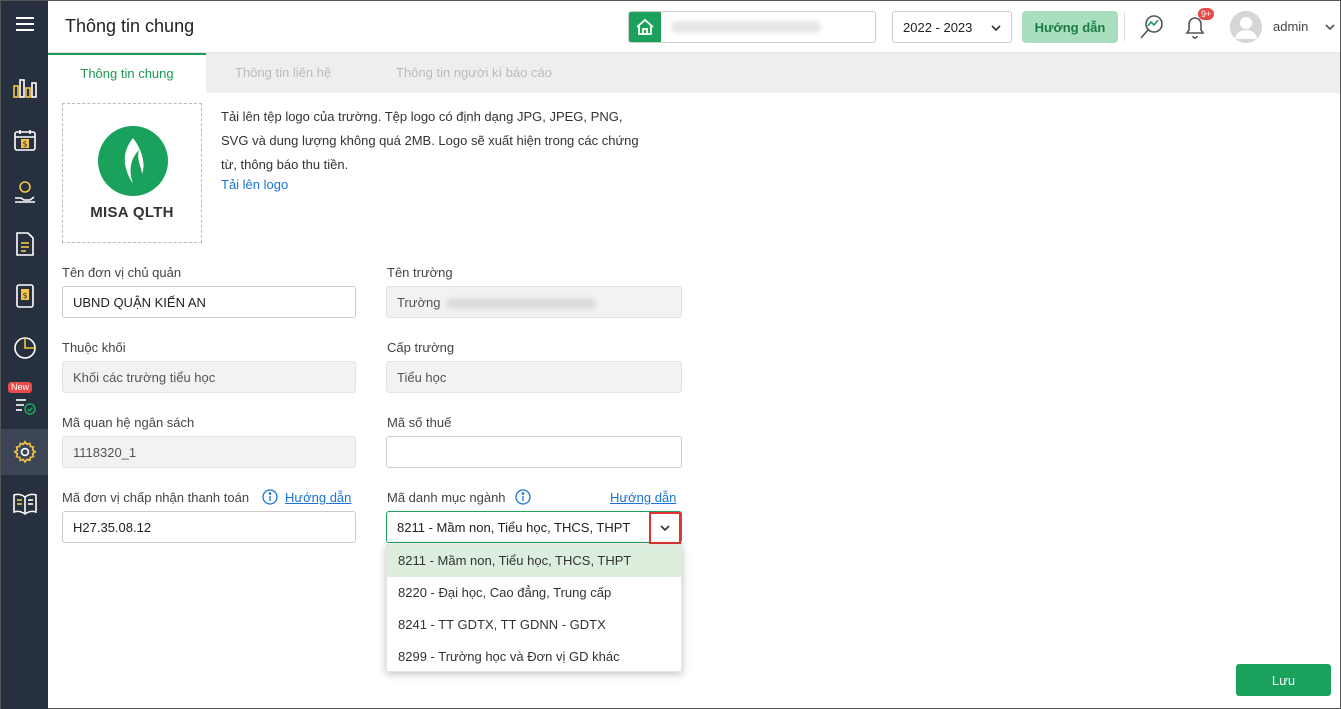 Image resolution: width=1341 pixels, height=709 pixels. Describe the element at coordinates (1070, 27) in the screenshot. I see `guide-button: Hướng dẫn` at that location.